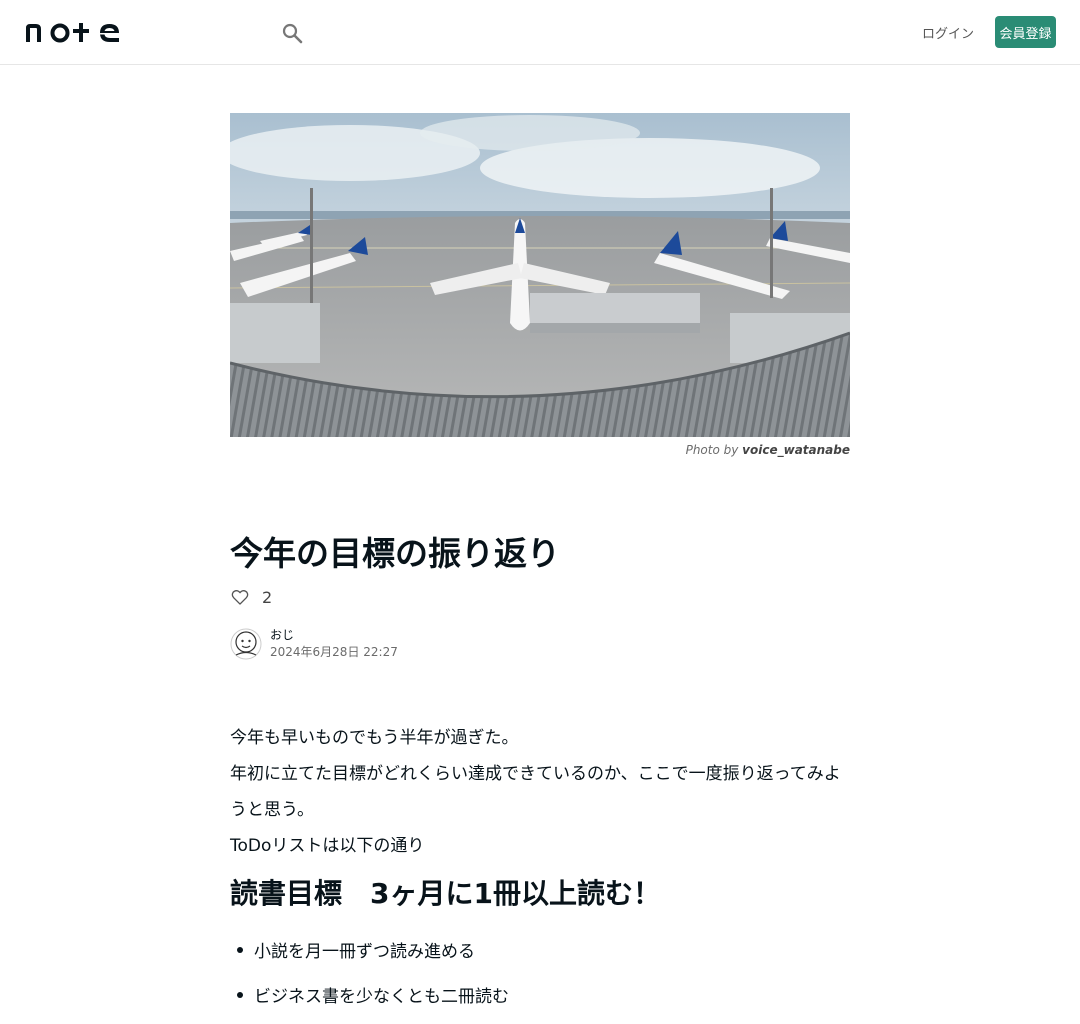 This screenshot has width=1080, height=1024. I want to click on like-count: 2, so click(267, 597).